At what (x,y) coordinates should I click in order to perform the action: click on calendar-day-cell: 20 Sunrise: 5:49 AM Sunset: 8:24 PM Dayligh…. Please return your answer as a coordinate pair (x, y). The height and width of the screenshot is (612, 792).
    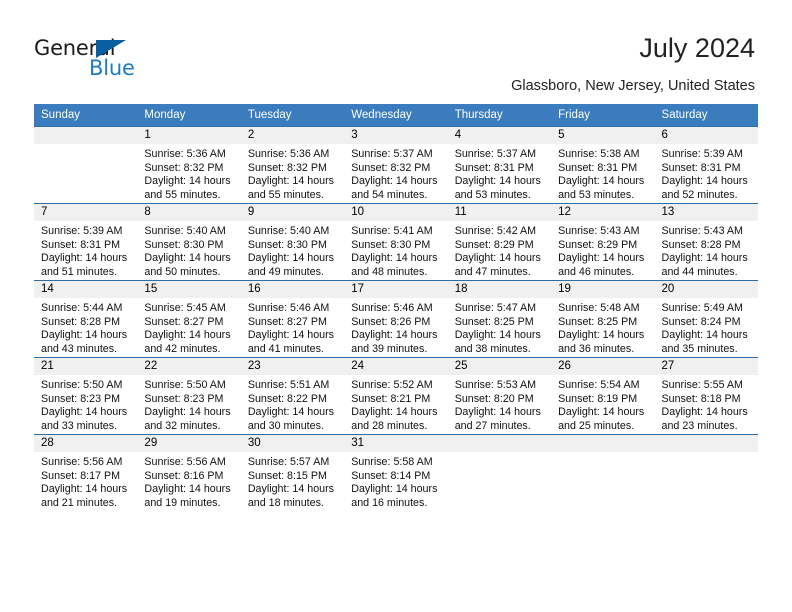
    Looking at the image, I should click on (706, 319).